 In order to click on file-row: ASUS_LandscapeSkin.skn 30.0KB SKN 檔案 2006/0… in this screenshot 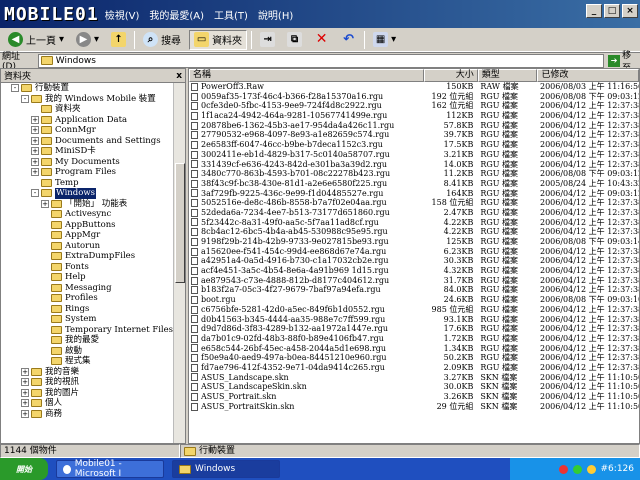, I will do `click(414, 387)`.